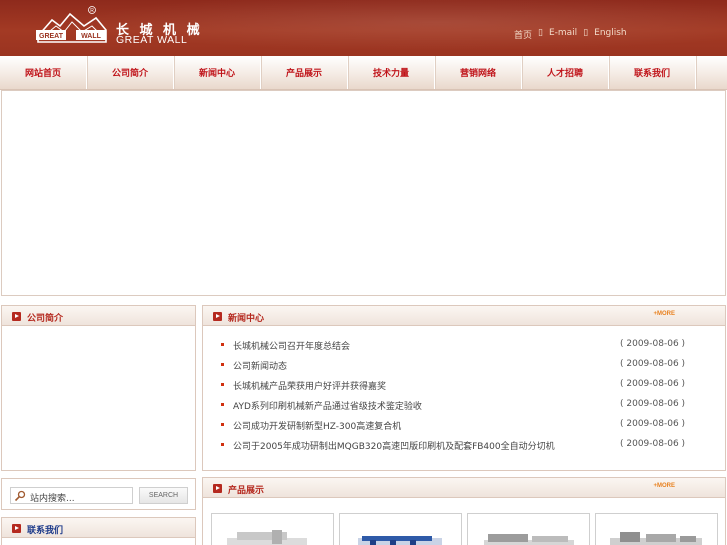  What do you see at coordinates (246, 319) in the screenshot?
I see `panel-title: 新闻中心` at bounding box center [246, 319].